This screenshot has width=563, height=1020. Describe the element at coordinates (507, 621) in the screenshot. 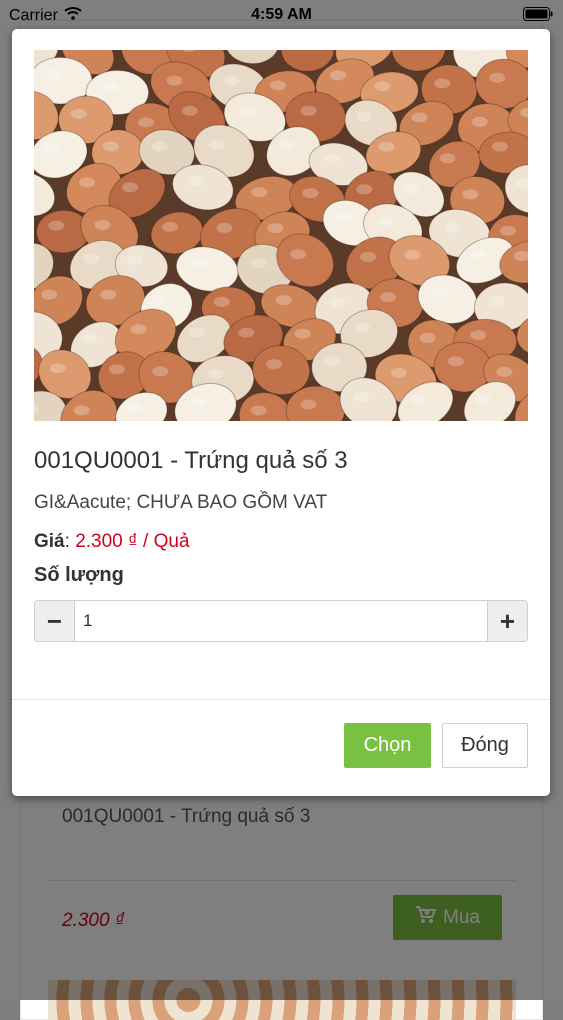

I see `increase-quantity-button: +` at that location.